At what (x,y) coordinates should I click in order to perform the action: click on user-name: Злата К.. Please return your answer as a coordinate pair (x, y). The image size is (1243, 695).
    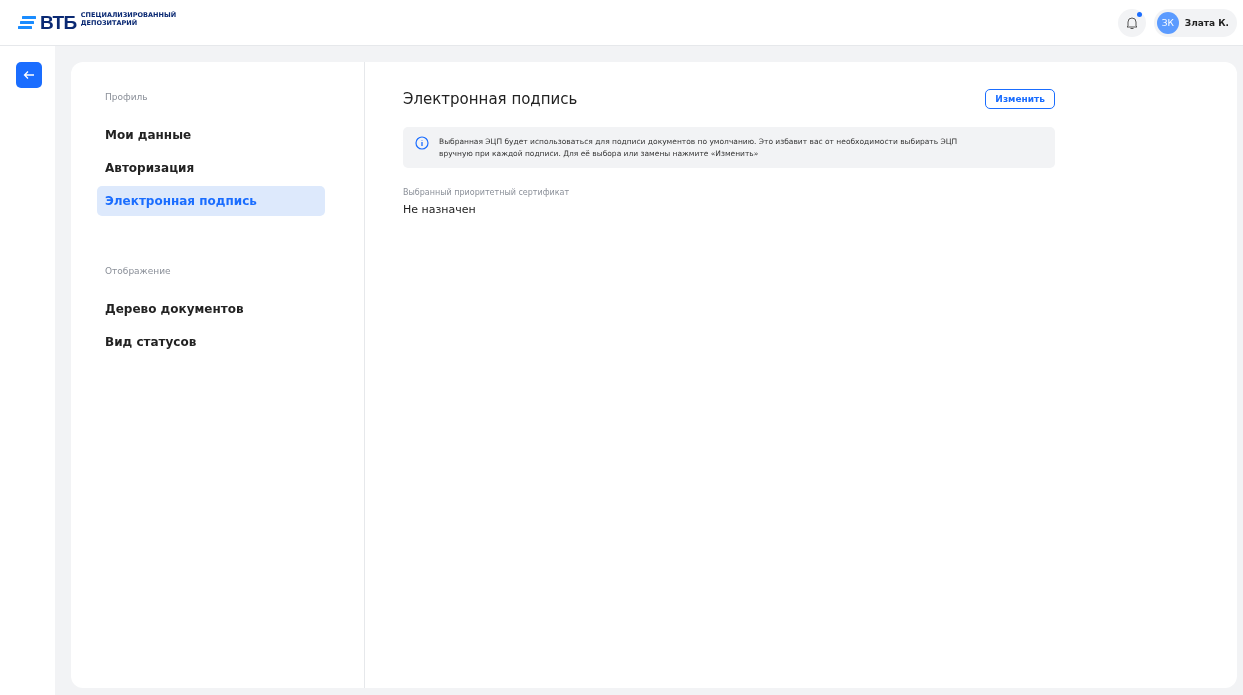
    Looking at the image, I should click on (1206, 22).